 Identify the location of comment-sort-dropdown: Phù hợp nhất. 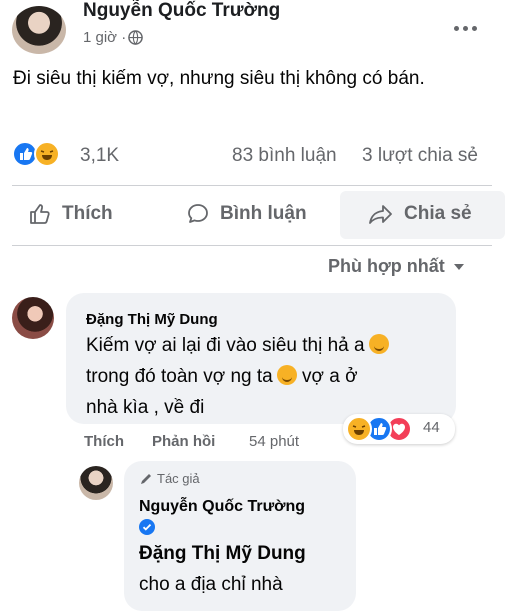
(396, 266).